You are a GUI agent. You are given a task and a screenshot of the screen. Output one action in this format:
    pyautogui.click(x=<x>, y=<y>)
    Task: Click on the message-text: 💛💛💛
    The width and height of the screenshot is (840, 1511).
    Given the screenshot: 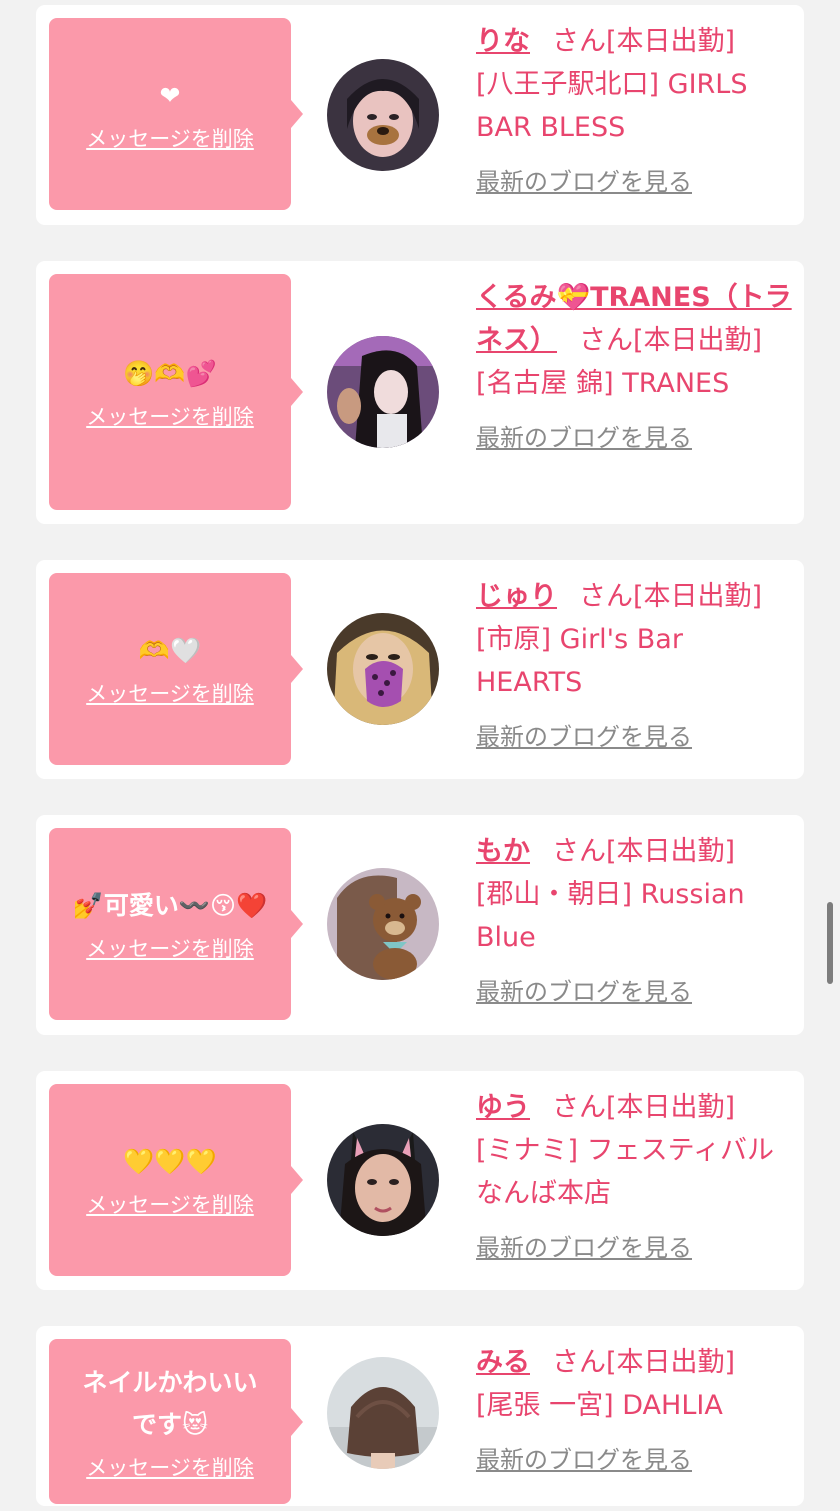 What is the action you would take?
    pyautogui.click(x=170, y=1161)
    